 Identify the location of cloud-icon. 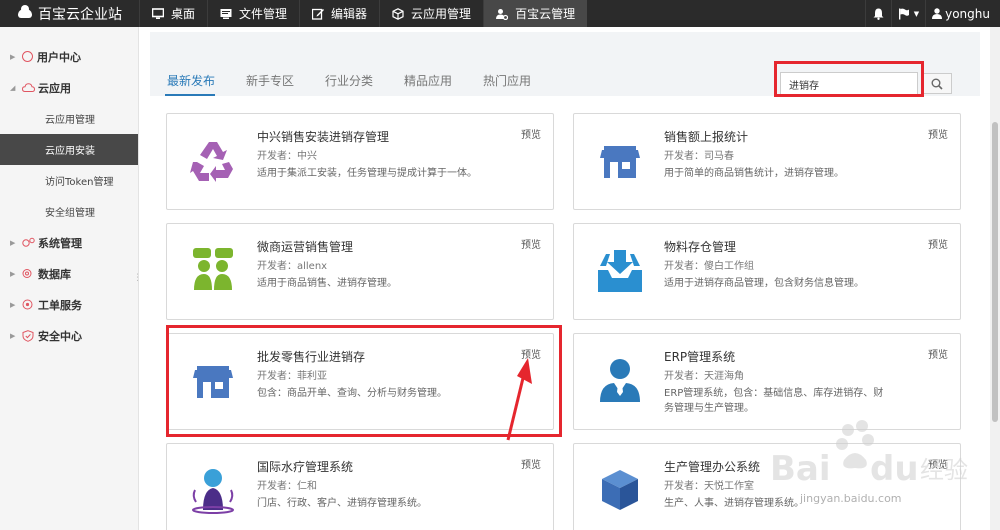
(28, 87).